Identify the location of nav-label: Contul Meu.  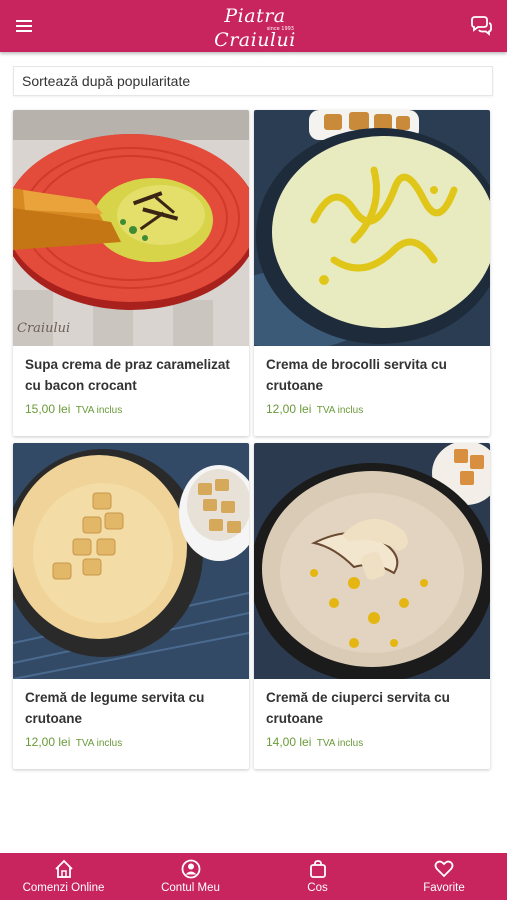
(190, 888).